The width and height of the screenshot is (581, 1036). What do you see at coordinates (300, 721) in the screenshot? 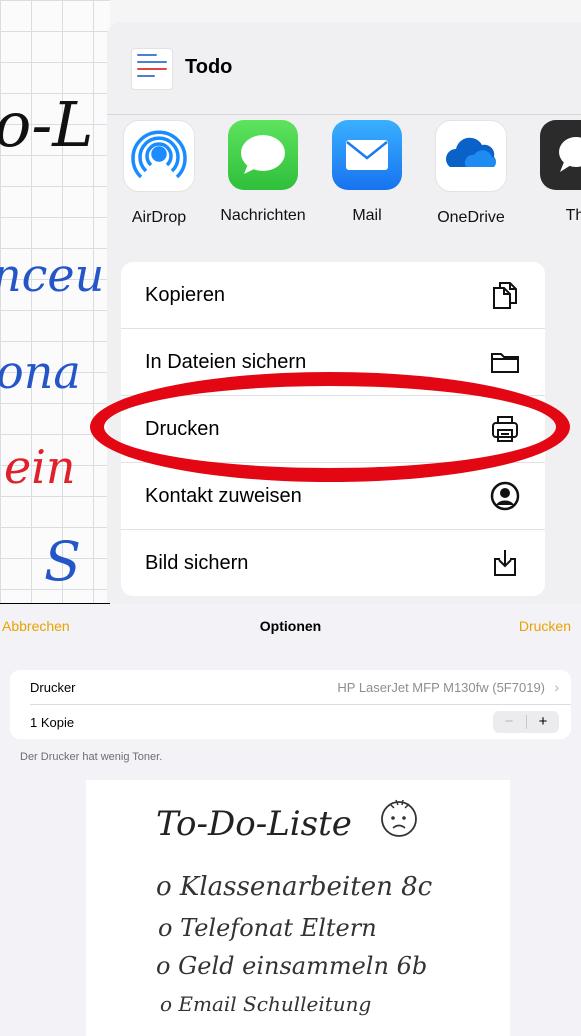
I see `copies-row: 1 Kopie − +` at bounding box center [300, 721].